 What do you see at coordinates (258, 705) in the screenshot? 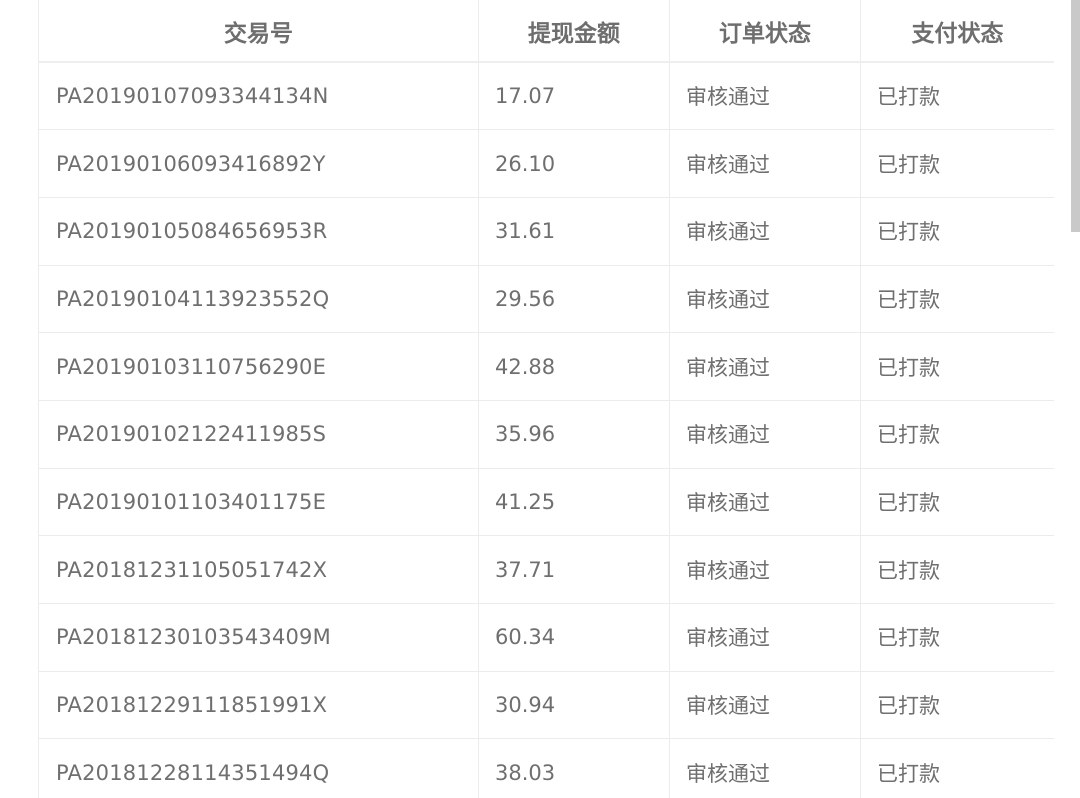
I see `transaction-id-cell: PA20181229111851991X` at bounding box center [258, 705].